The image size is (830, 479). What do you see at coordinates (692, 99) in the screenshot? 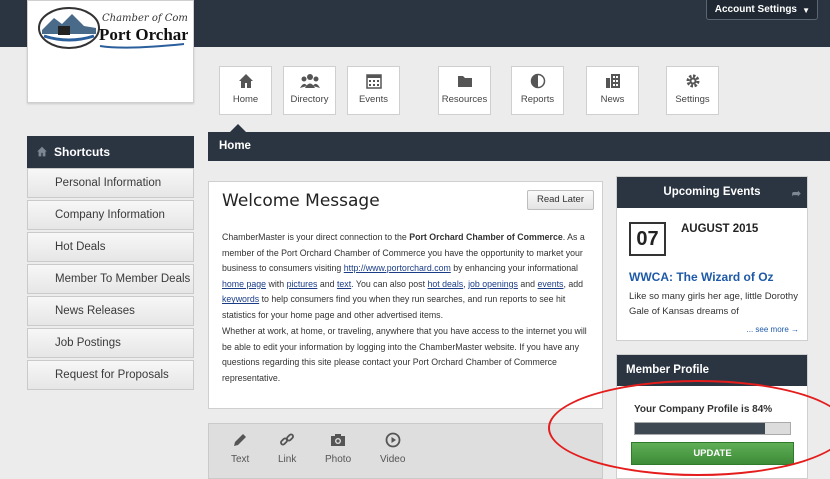
I see `nav-settings-label: Settings` at bounding box center [692, 99].